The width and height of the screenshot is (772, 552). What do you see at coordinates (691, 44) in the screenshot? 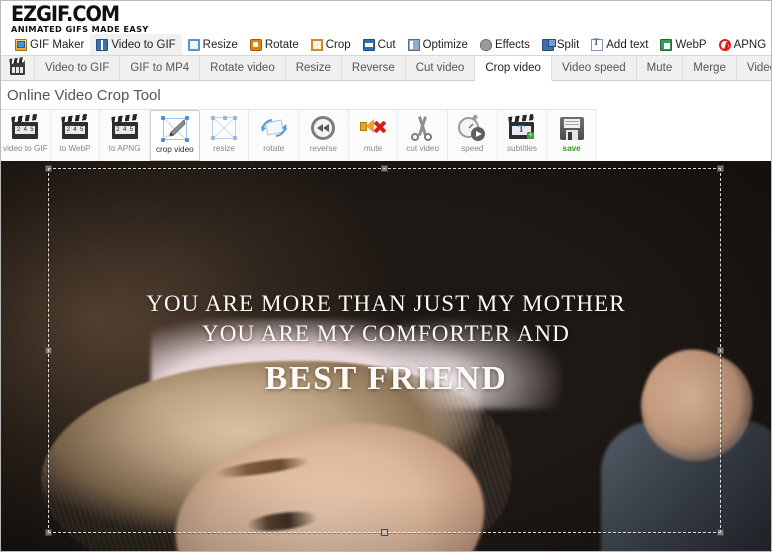
I see `nav-label: WebP` at bounding box center [691, 44].